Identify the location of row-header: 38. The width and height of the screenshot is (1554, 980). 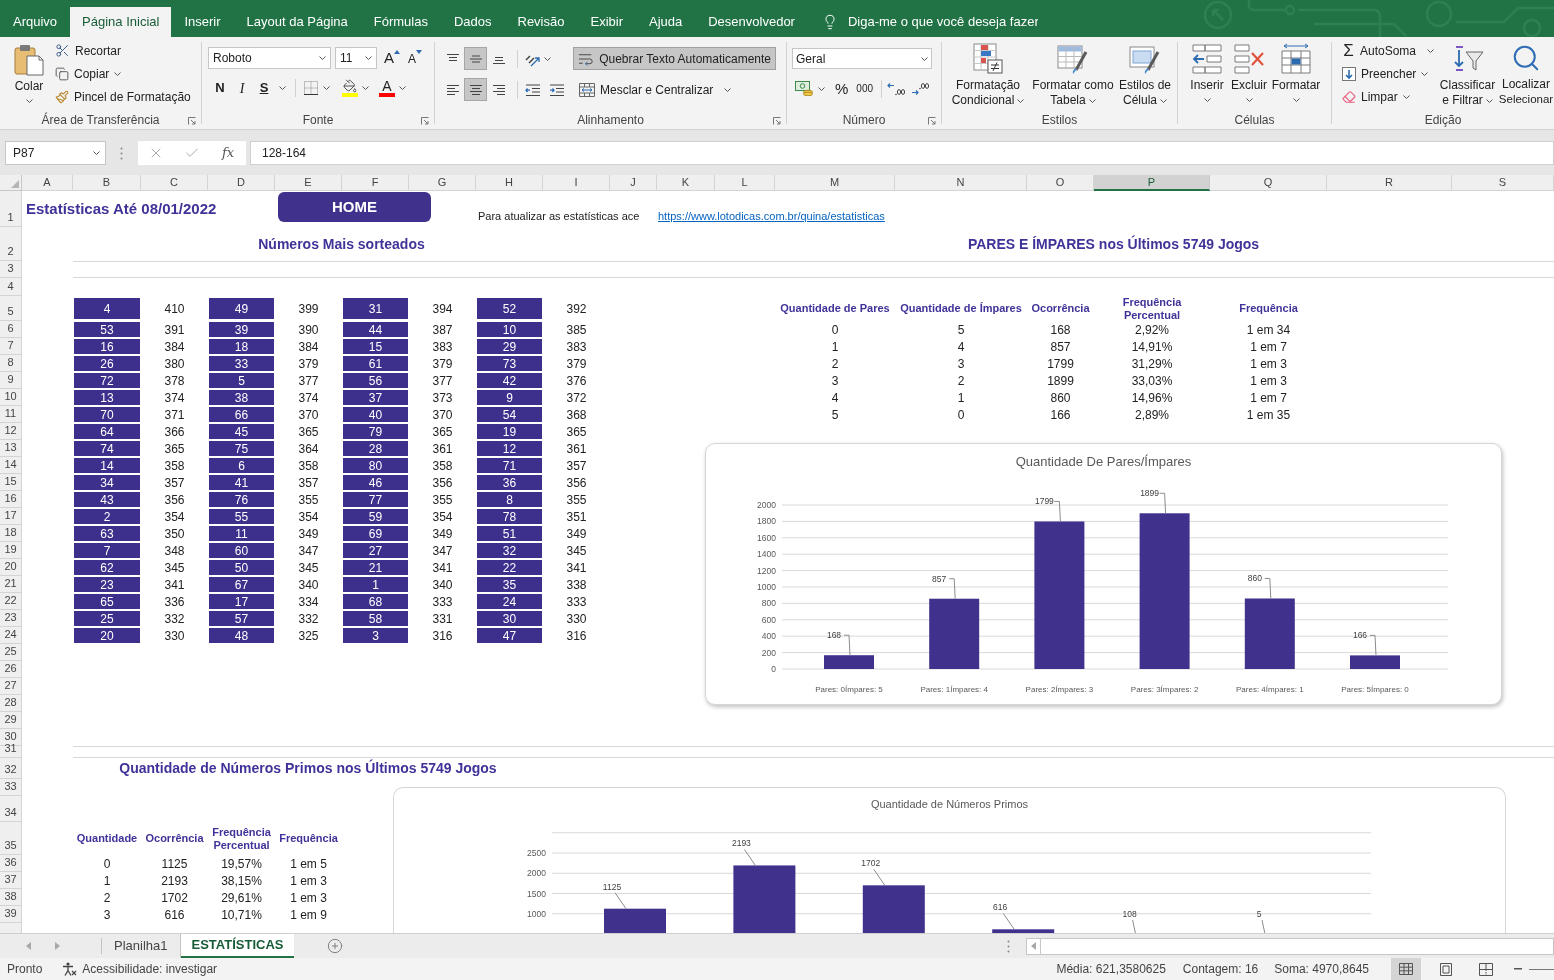
(11, 897).